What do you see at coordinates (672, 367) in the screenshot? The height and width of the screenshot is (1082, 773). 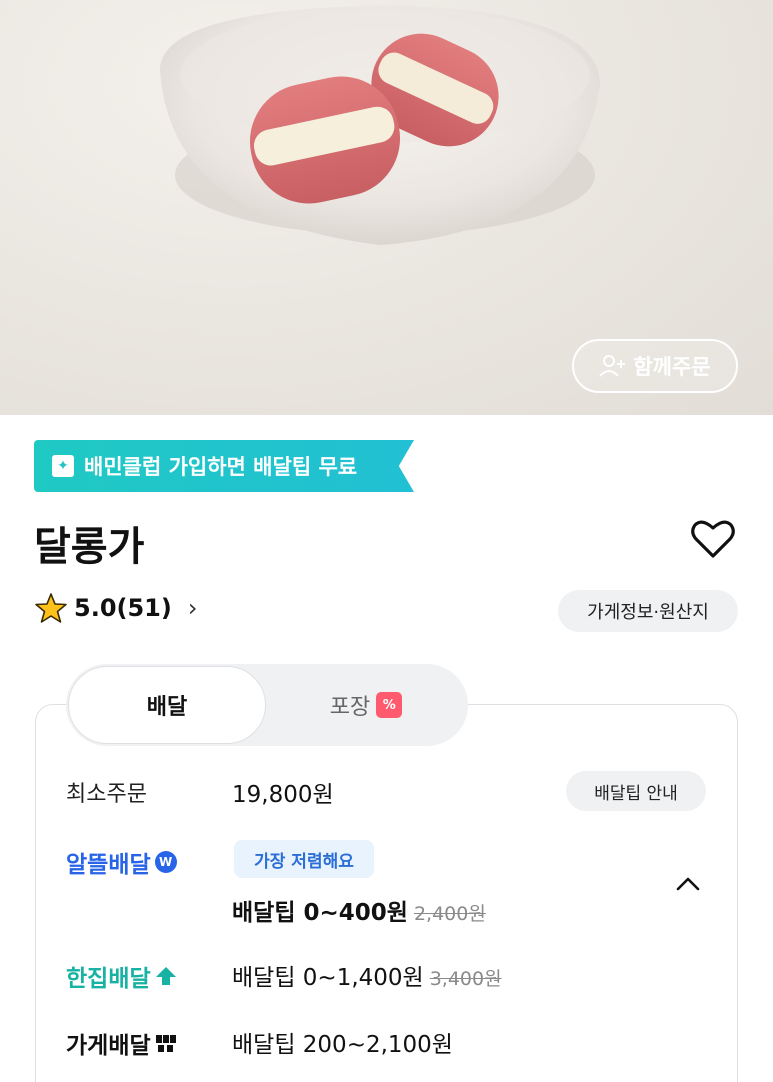 I see `together-order-label: 함께주문` at bounding box center [672, 367].